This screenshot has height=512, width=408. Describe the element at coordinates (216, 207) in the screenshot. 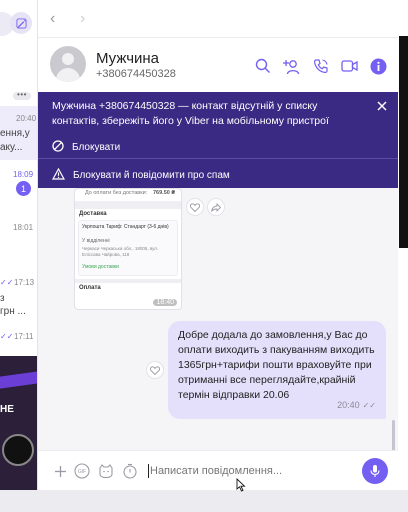

I see `forward-share-icon` at that location.